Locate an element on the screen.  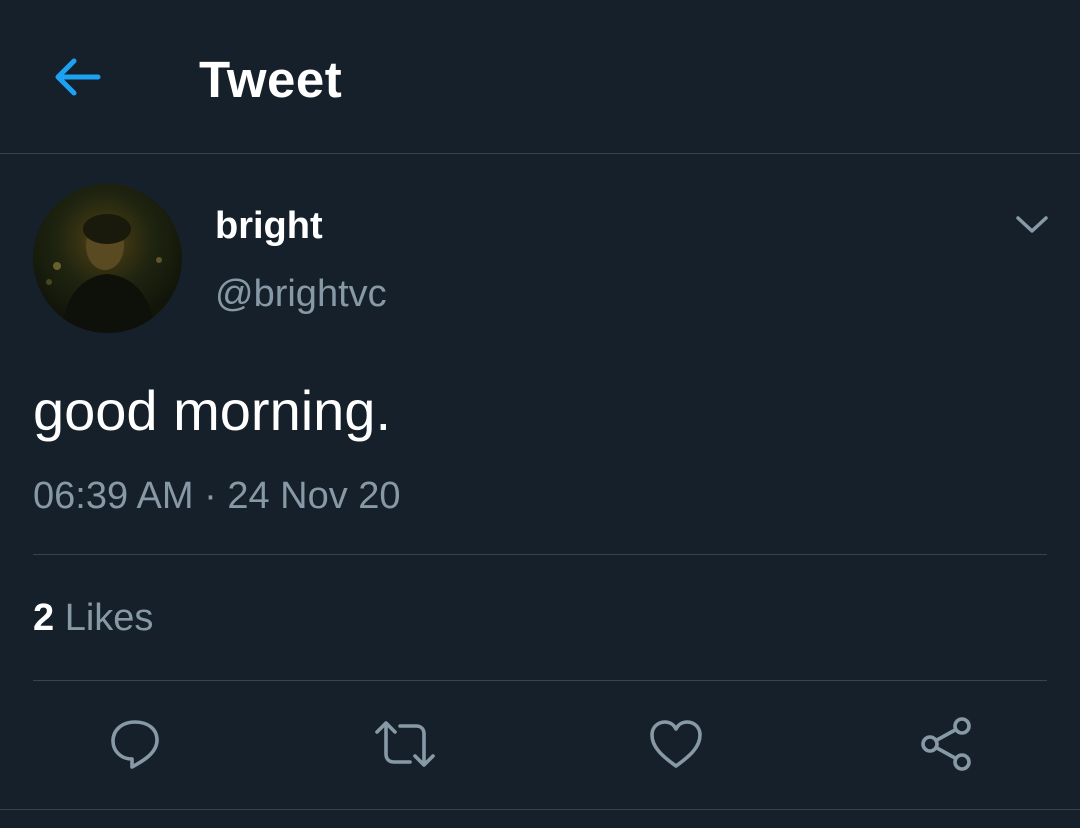
retweet-icon is located at coordinates (405, 744).